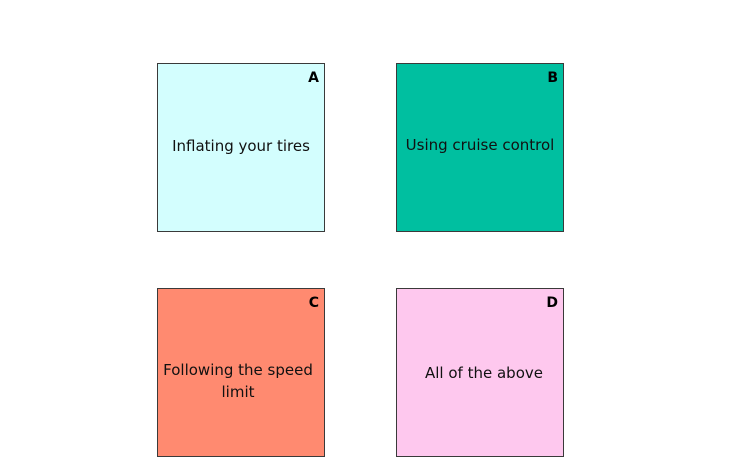 This screenshot has width=739, height=459. I want to click on option-text-a: Inflating your tires, so click(241, 146).